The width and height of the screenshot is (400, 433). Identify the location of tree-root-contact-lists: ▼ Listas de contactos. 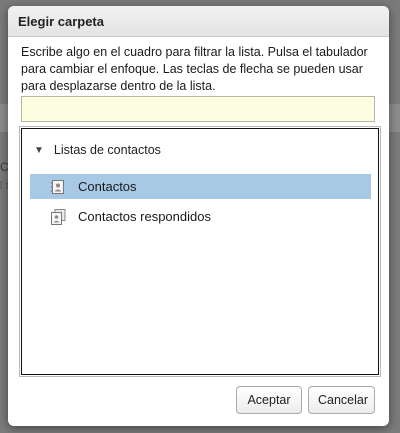
(97, 150).